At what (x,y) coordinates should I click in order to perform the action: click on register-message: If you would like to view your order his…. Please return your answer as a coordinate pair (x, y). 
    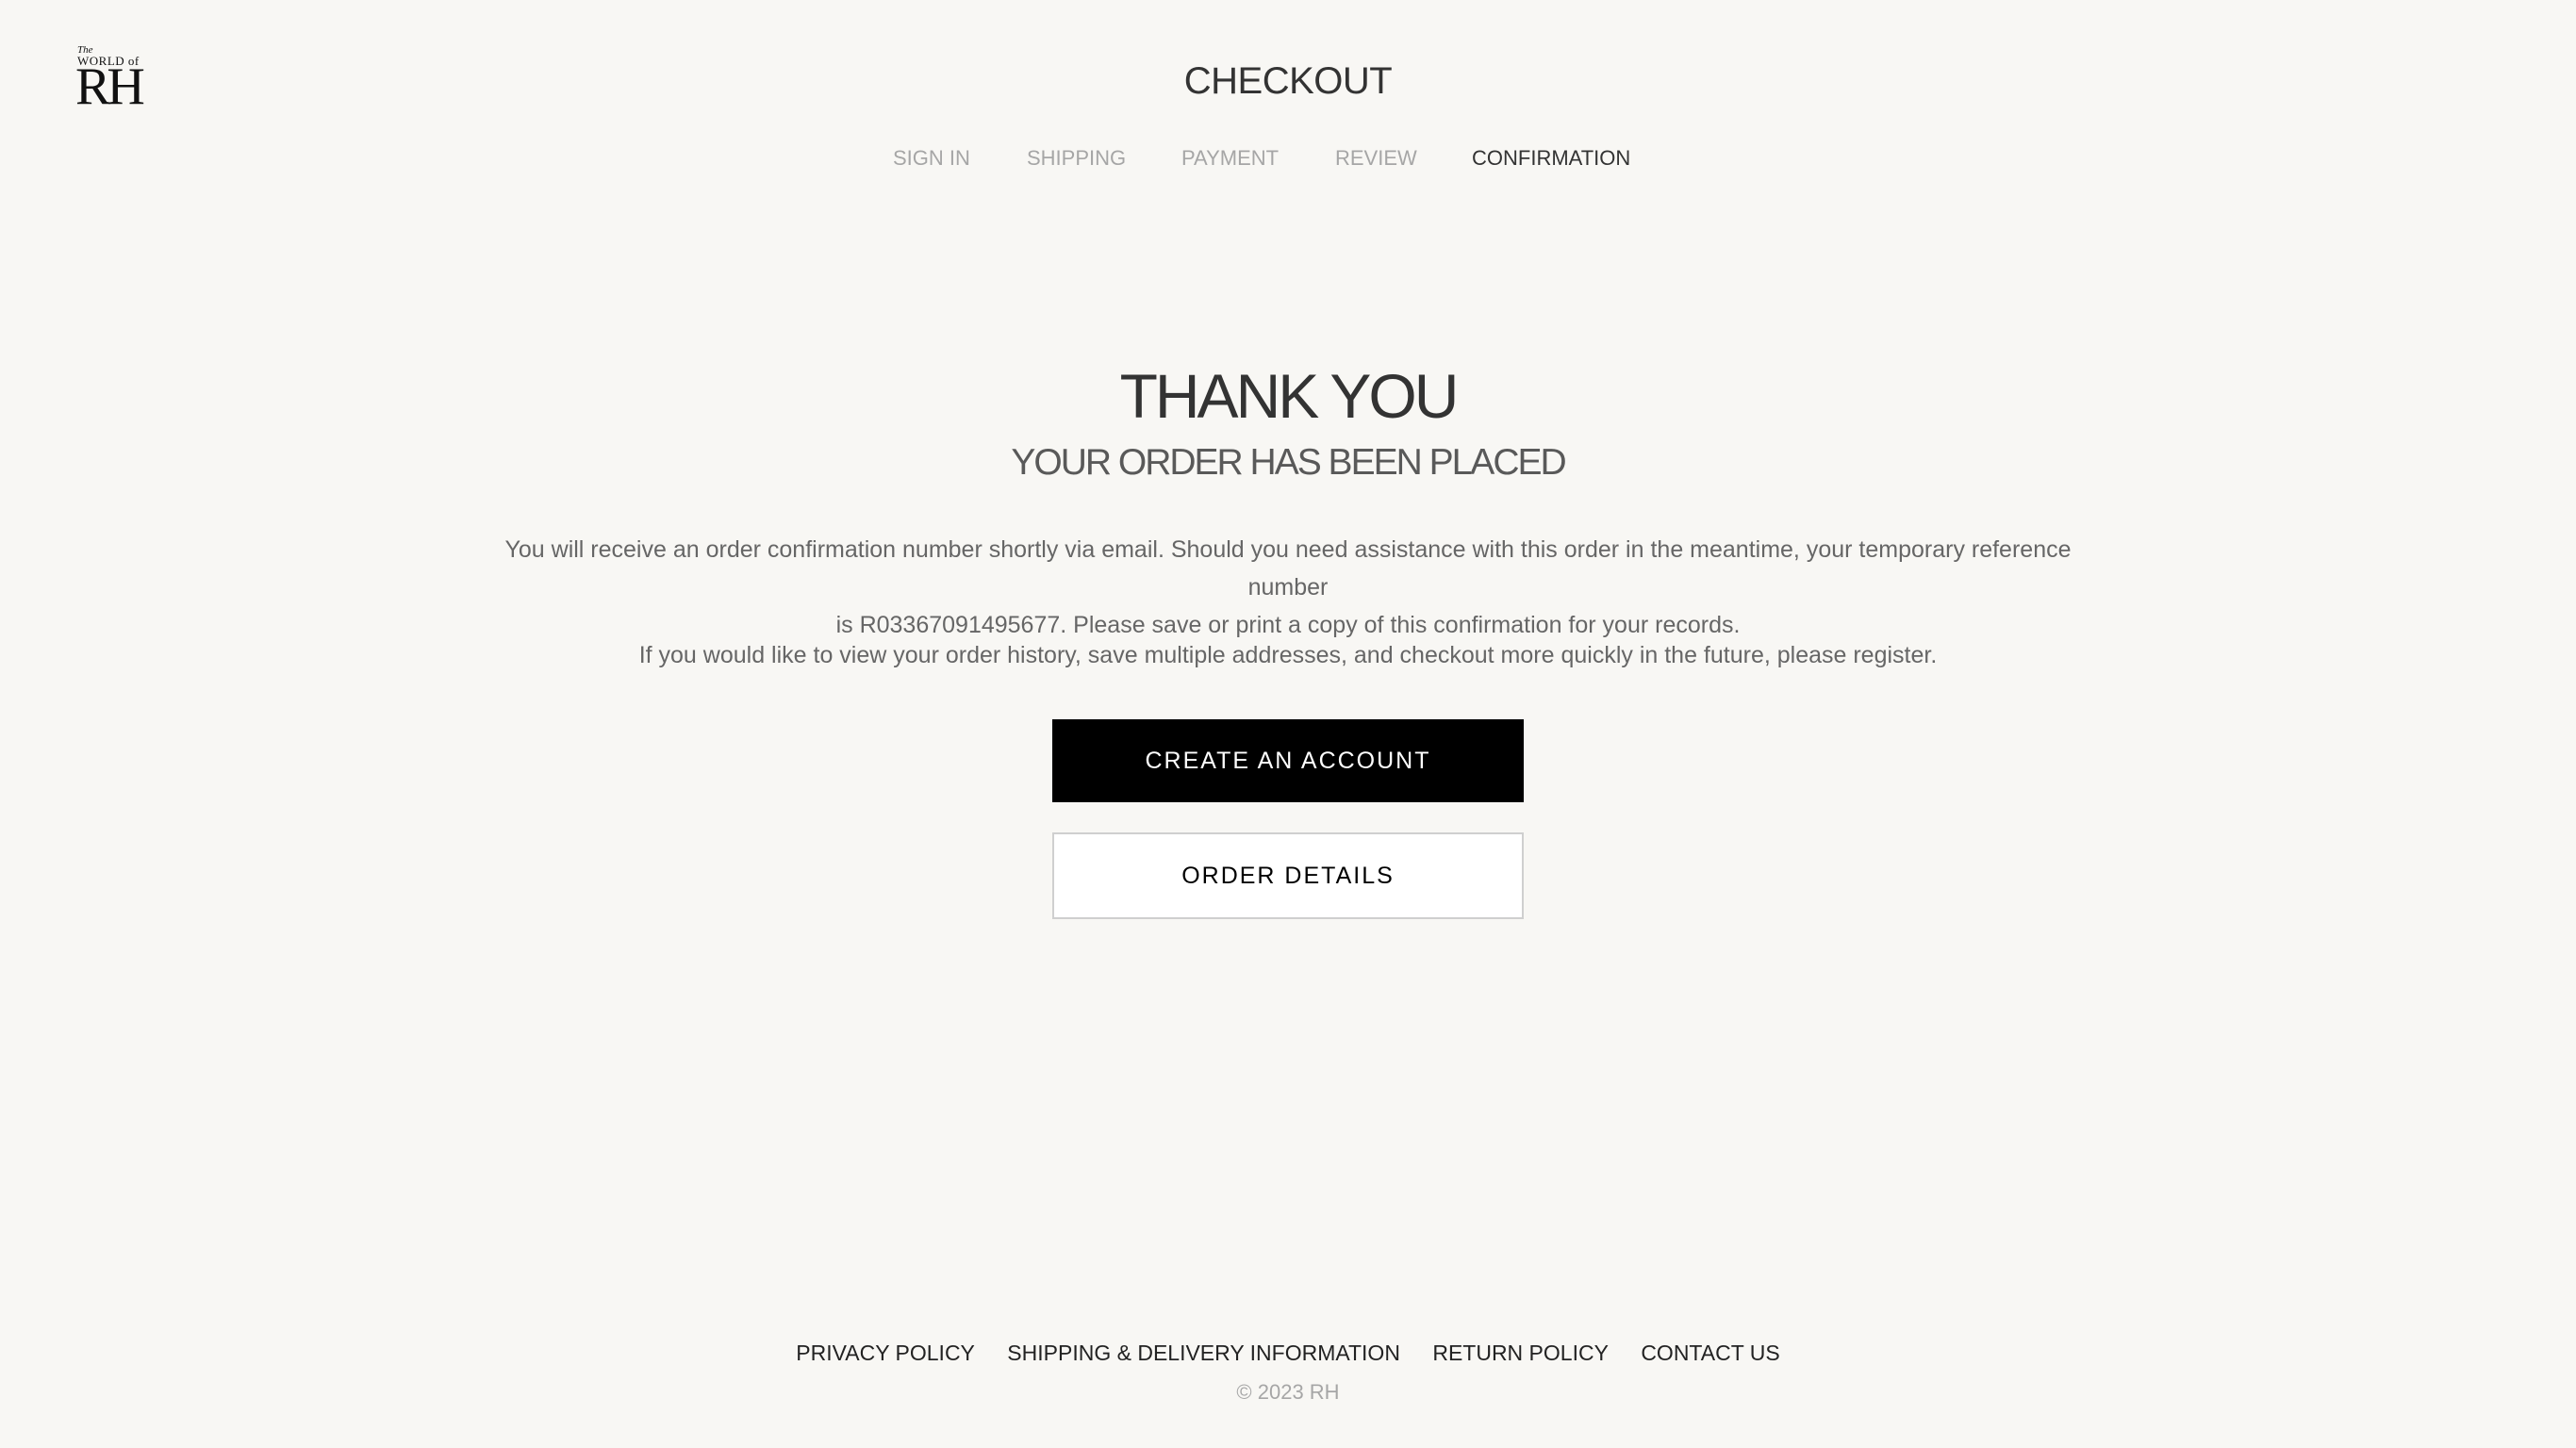
    Looking at the image, I should click on (1288, 655).